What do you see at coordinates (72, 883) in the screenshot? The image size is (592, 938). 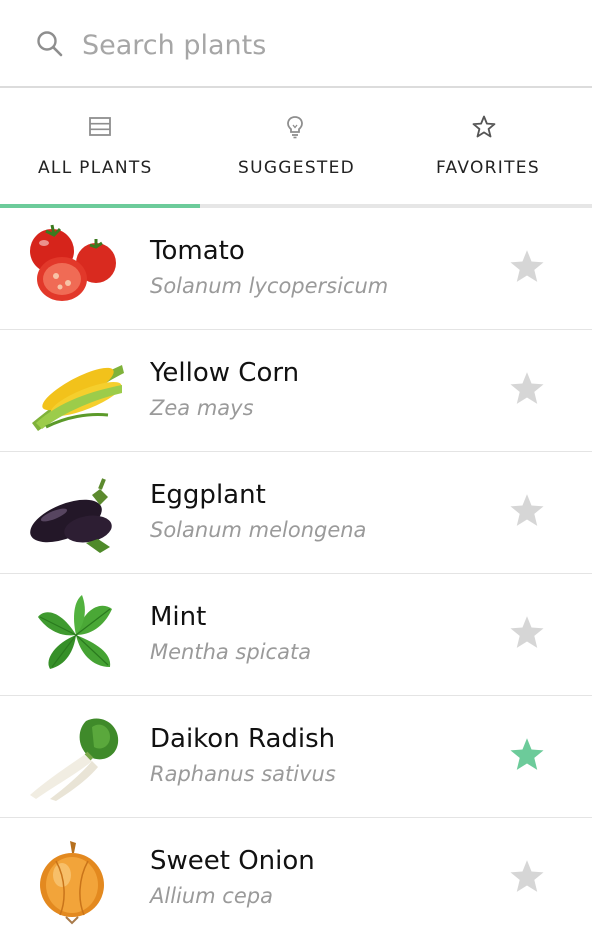 I see `onion-image` at bounding box center [72, 883].